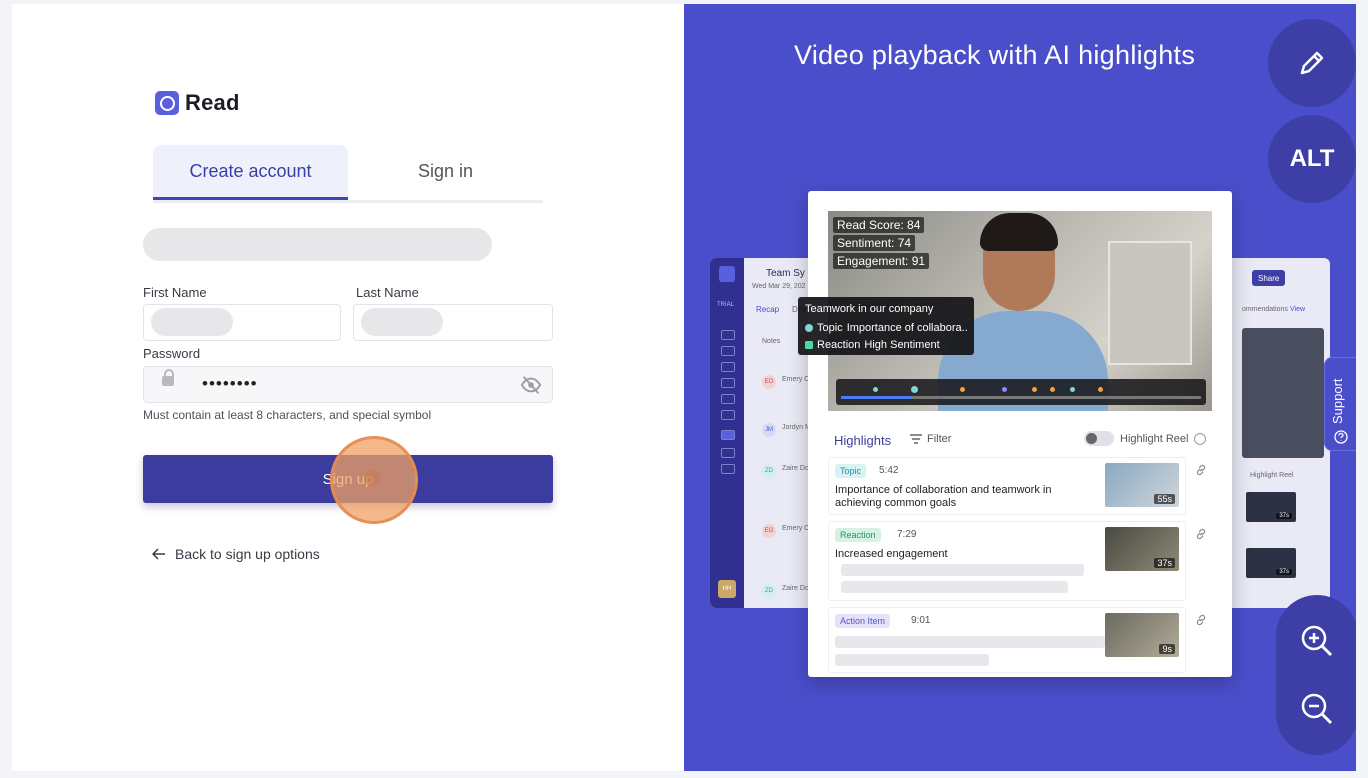 The image size is (1368, 778). What do you see at coordinates (250, 172) in the screenshot?
I see `tab-create-account: Create account` at bounding box center [250, 172].